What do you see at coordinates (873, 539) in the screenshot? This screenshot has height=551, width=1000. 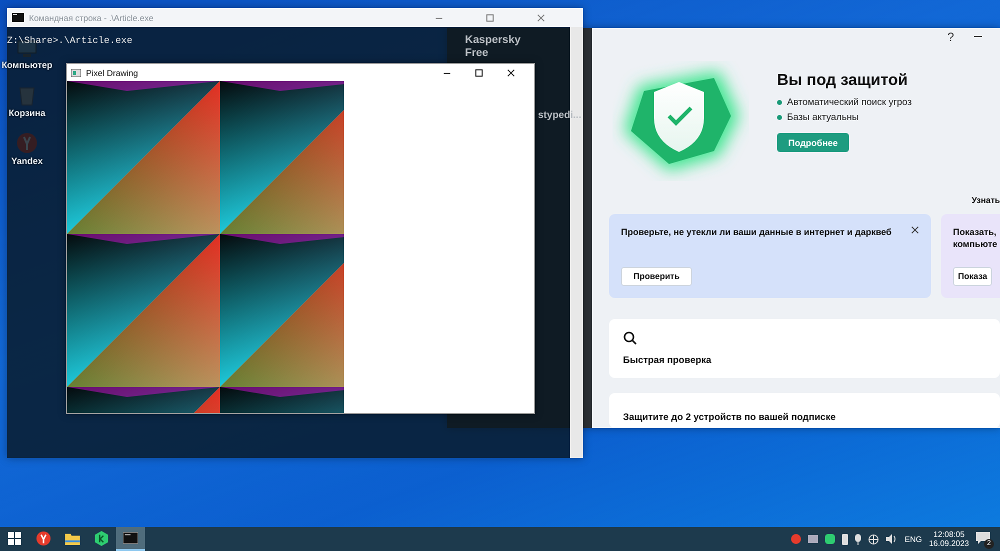 I see `globe-icon` at bounding box center [873, 539].